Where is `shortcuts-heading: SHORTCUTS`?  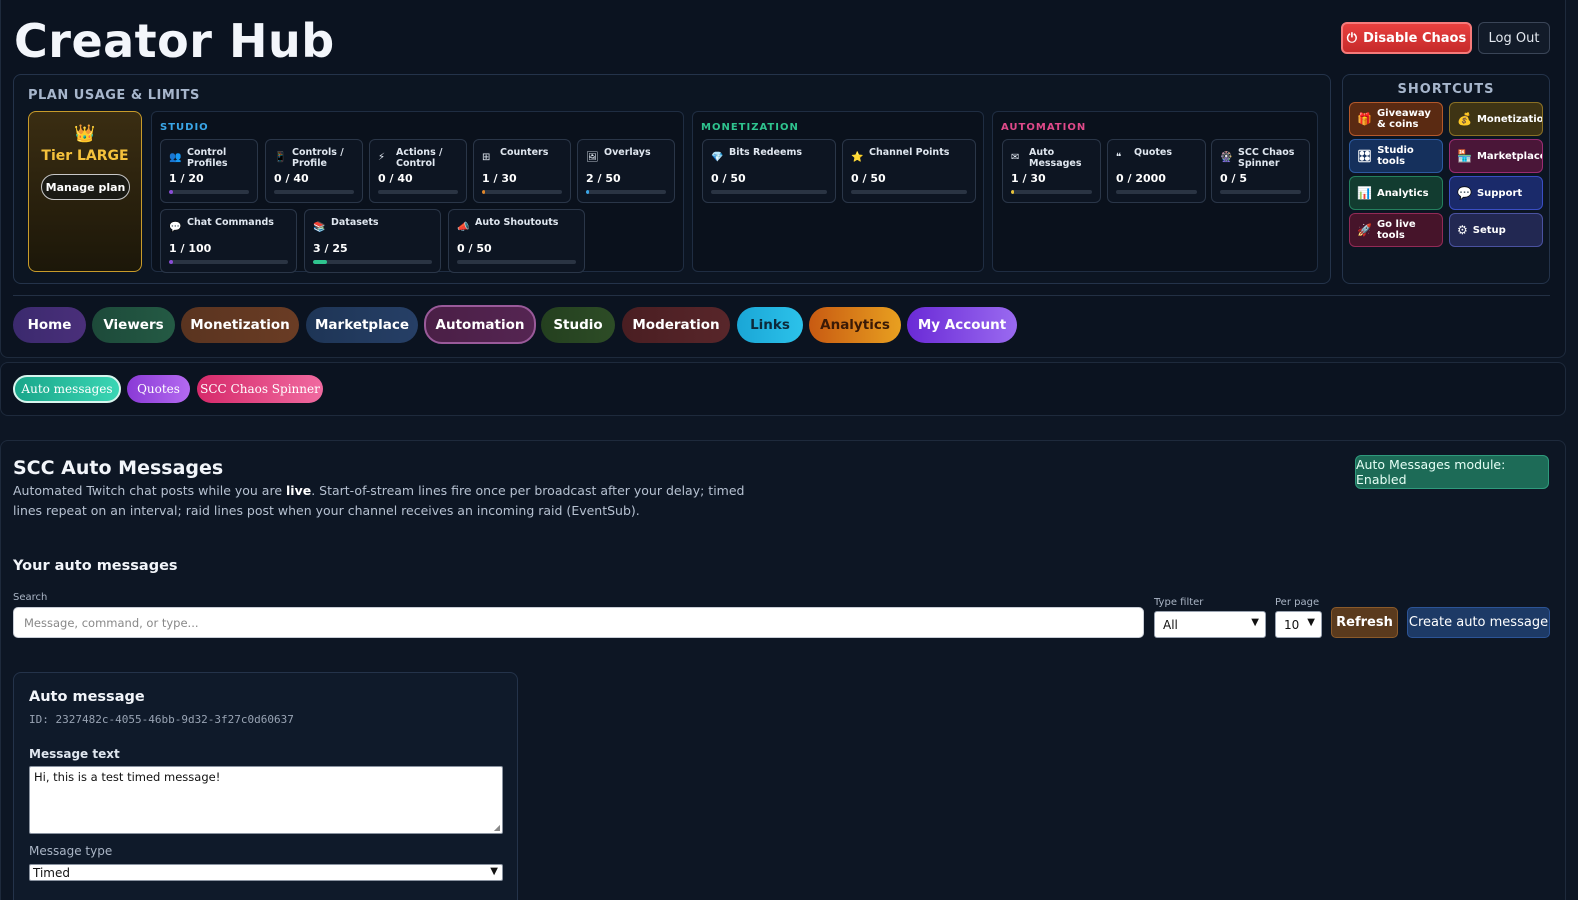
shortcuts-heading: SHORTCUTS is located at coordinates (1446, 89).